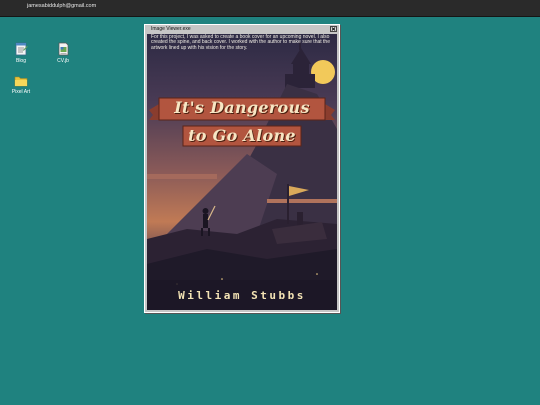  I want to click on close-button, so click(333, 29).